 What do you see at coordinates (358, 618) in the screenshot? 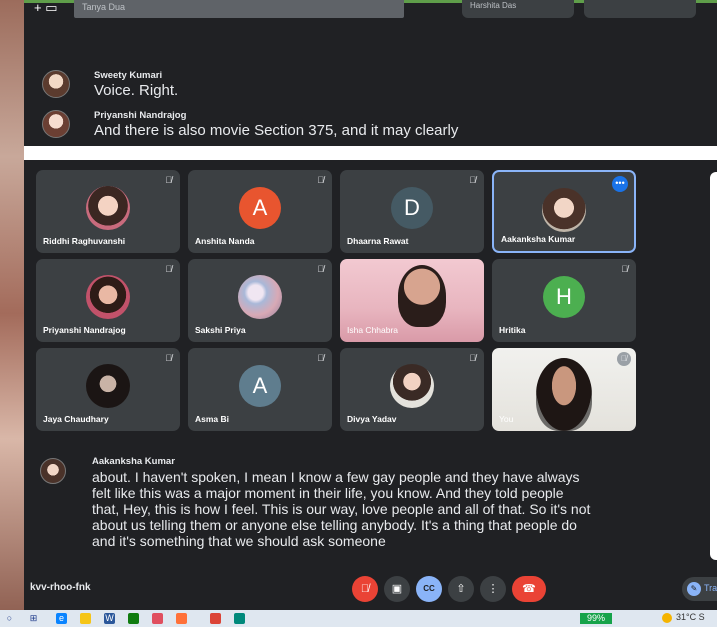
I see `windows-taskbar: ○ ⊞ e W 99% 31°C S` at bounding box center [358, 618].